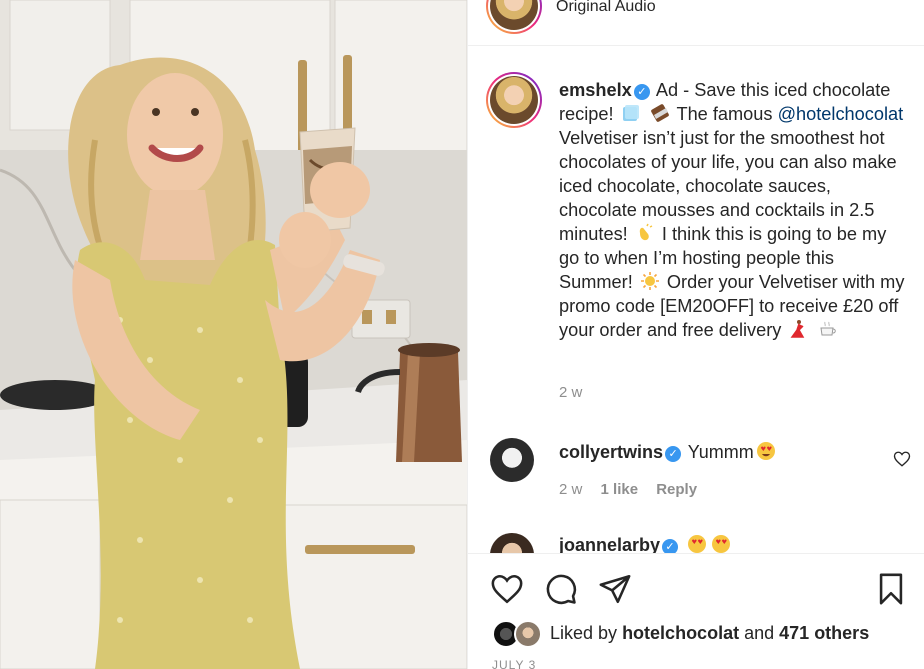  Describe the element at coordinates (759, 633) in the screenshot. I see `likes-middle: and` at that location.